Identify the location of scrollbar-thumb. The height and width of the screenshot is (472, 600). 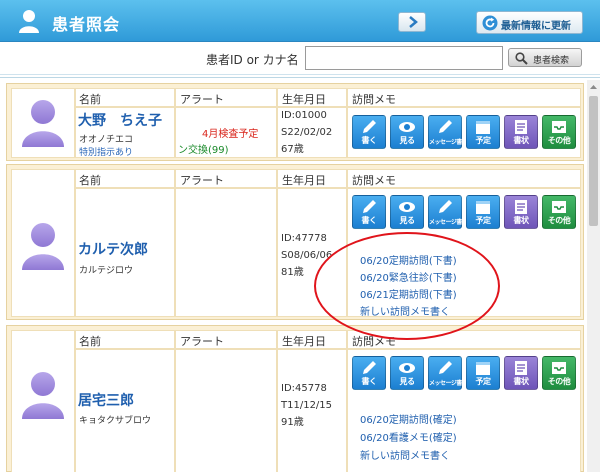
(593, 161).